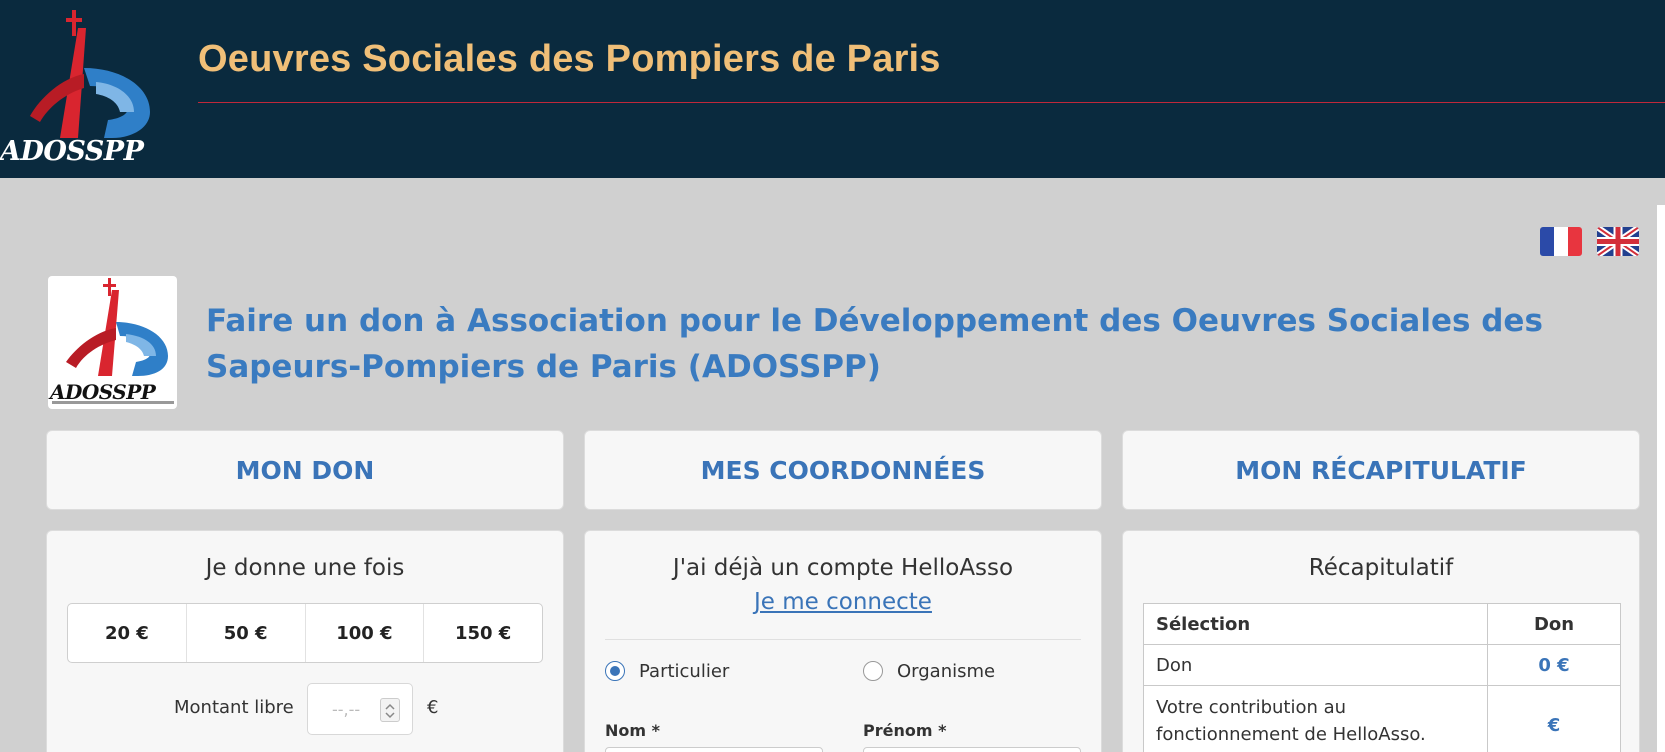 This screenshot has height=752, width=1665. Describe the element at coordinates (305, 568) in the screenshot. I see `donation-title: Je donne une fois` at that location.